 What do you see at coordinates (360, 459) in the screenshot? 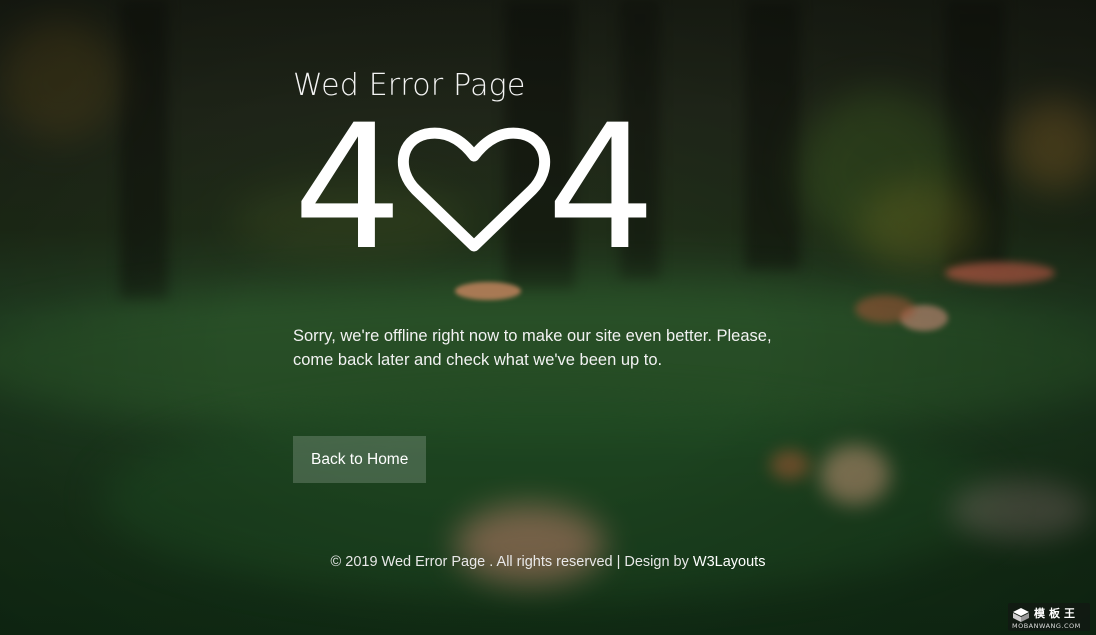
I see `back-to-home-button: Back to Home` at bounding box center [360, 459].